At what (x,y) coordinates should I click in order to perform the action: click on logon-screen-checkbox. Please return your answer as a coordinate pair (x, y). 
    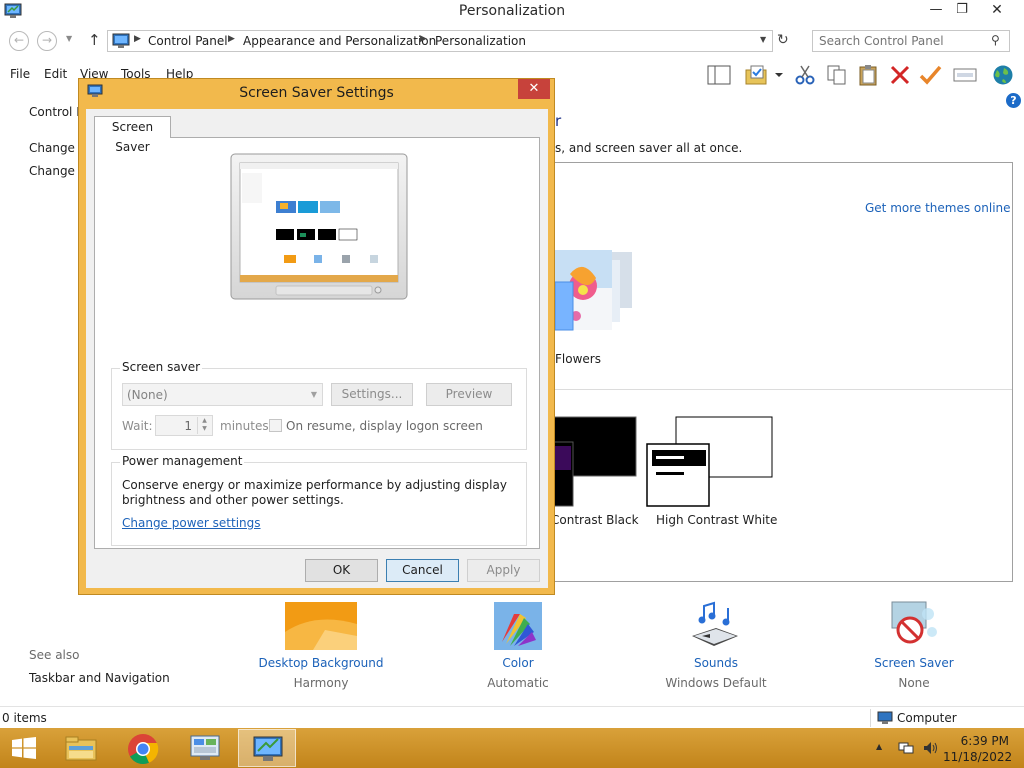
    Looking at the image, I should click on (275, 425).